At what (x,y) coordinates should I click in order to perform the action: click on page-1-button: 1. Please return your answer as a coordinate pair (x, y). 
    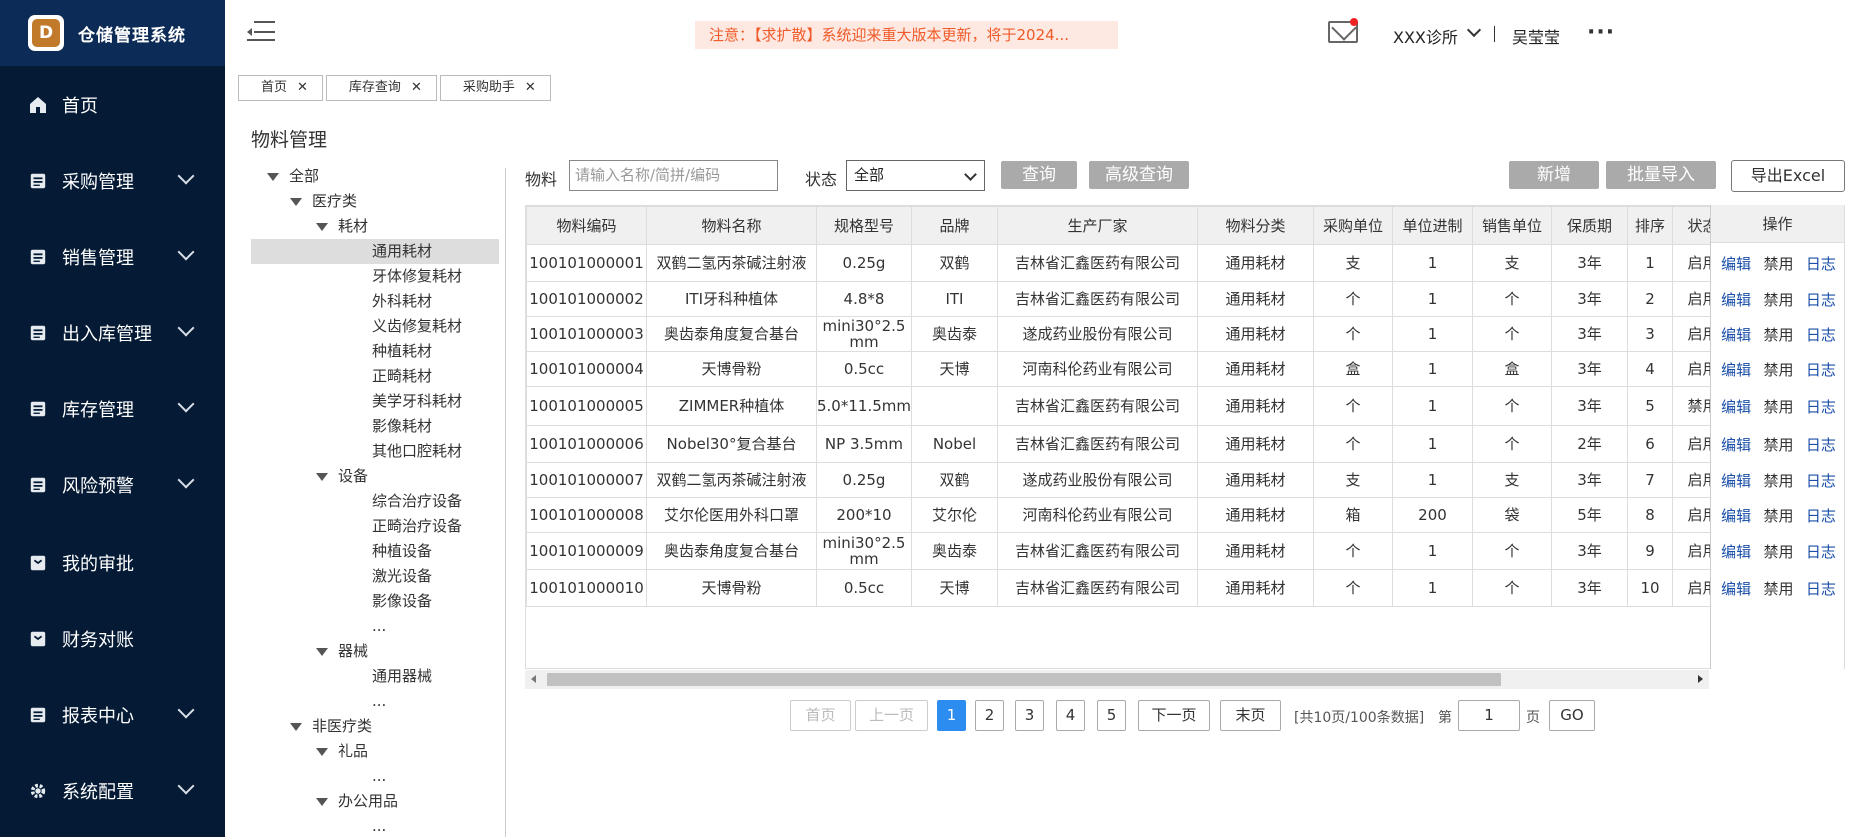
    Looking at the image, I should click on (951, 715).